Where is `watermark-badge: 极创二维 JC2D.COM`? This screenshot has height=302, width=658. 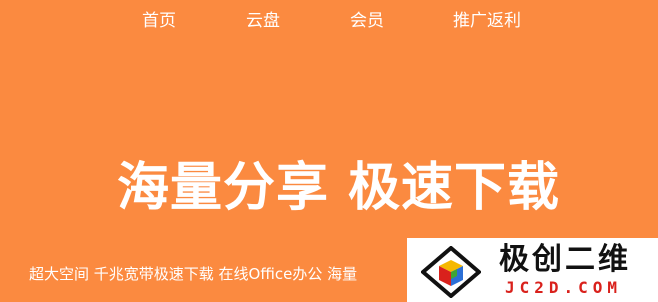
watermark-badge: 极创二维 JC2D.COM is located at coordinates (532, 270).